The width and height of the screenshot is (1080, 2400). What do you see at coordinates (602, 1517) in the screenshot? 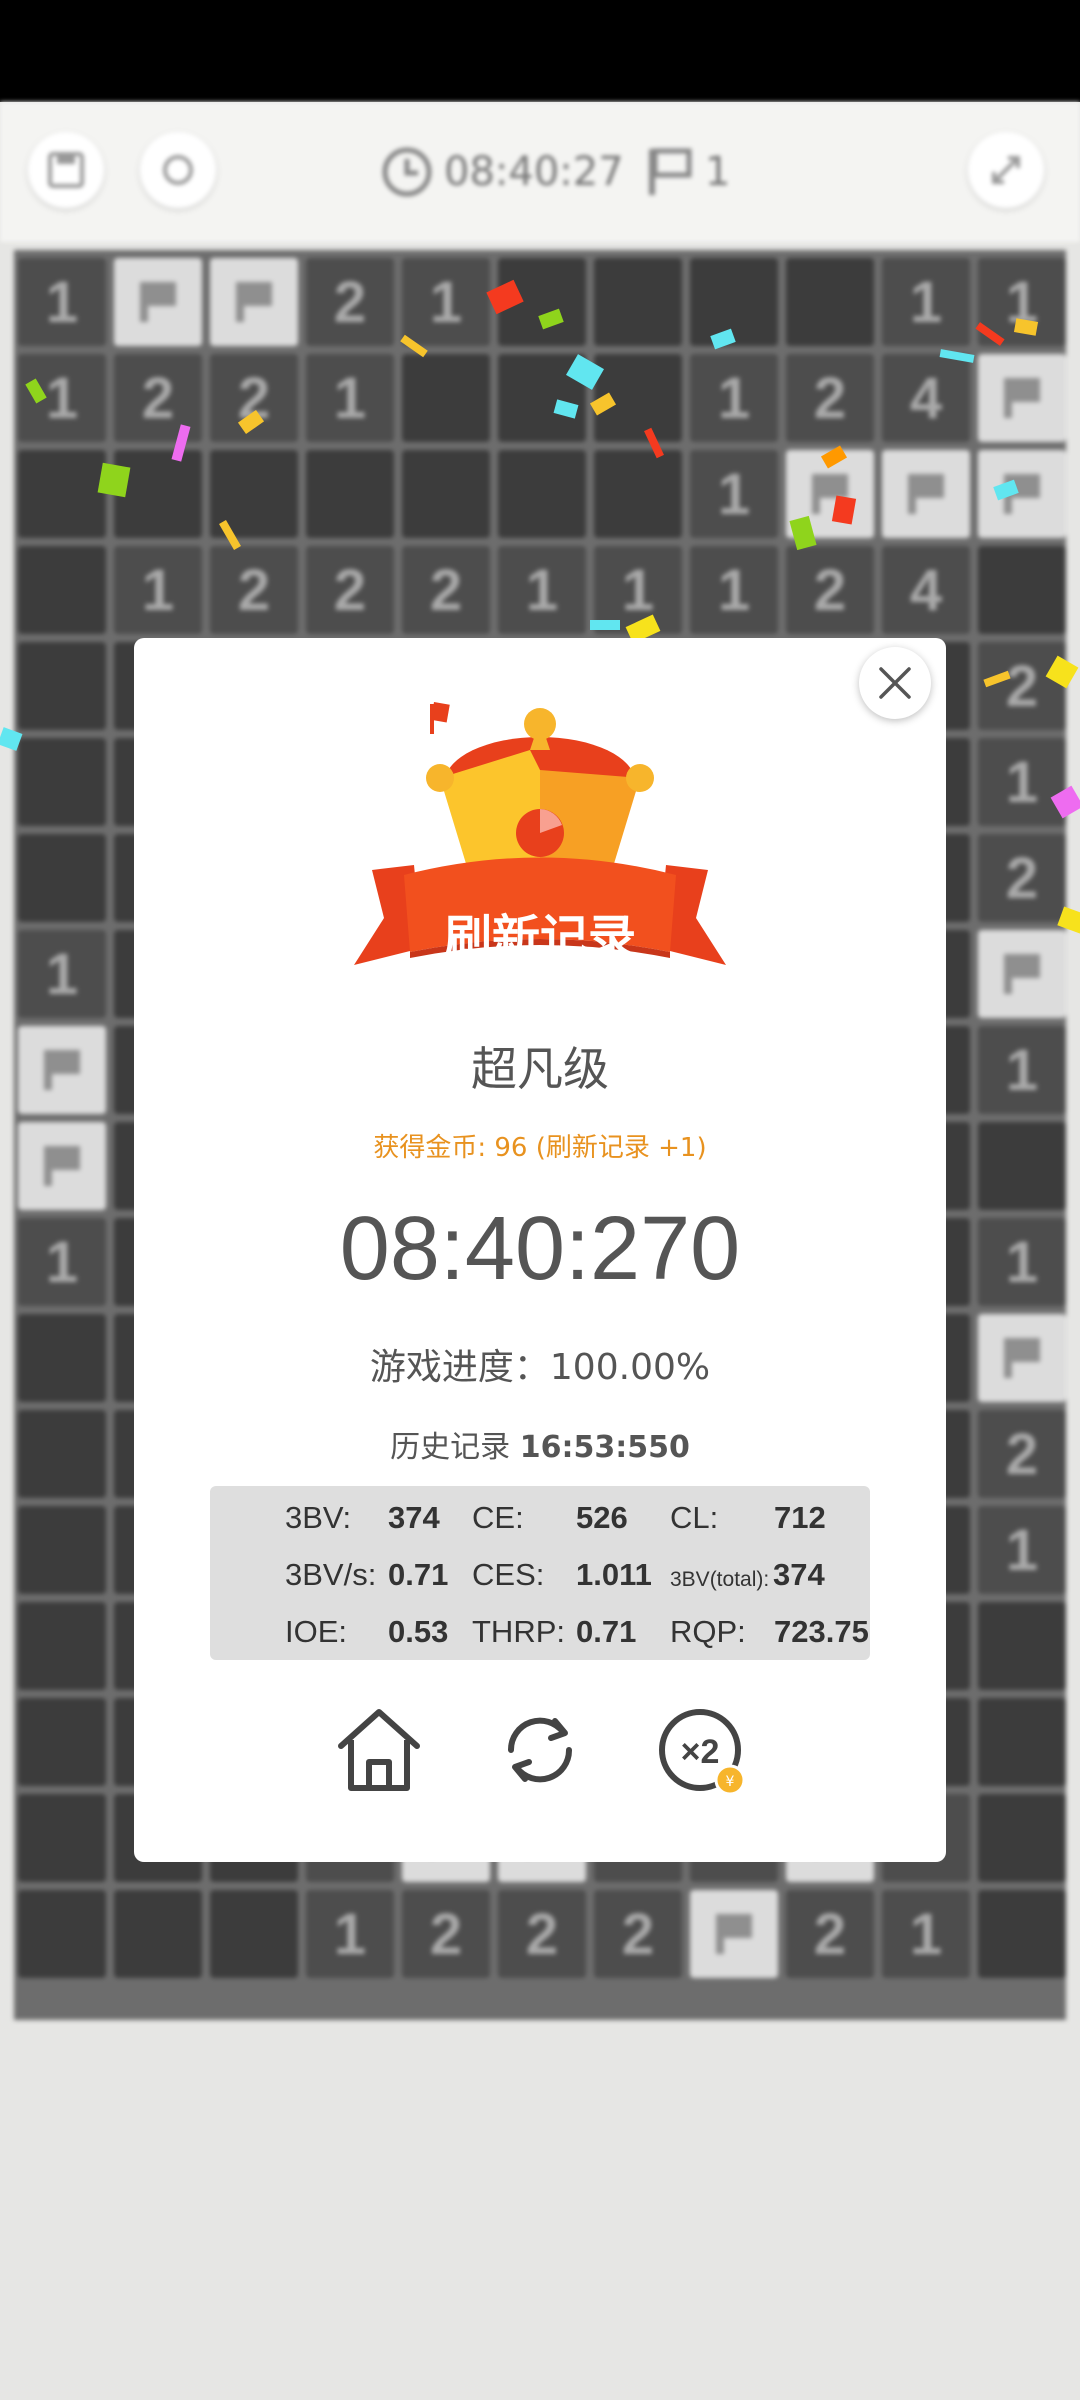
I see `stat-ce-value: 526` at bounding box center [602, 1517].